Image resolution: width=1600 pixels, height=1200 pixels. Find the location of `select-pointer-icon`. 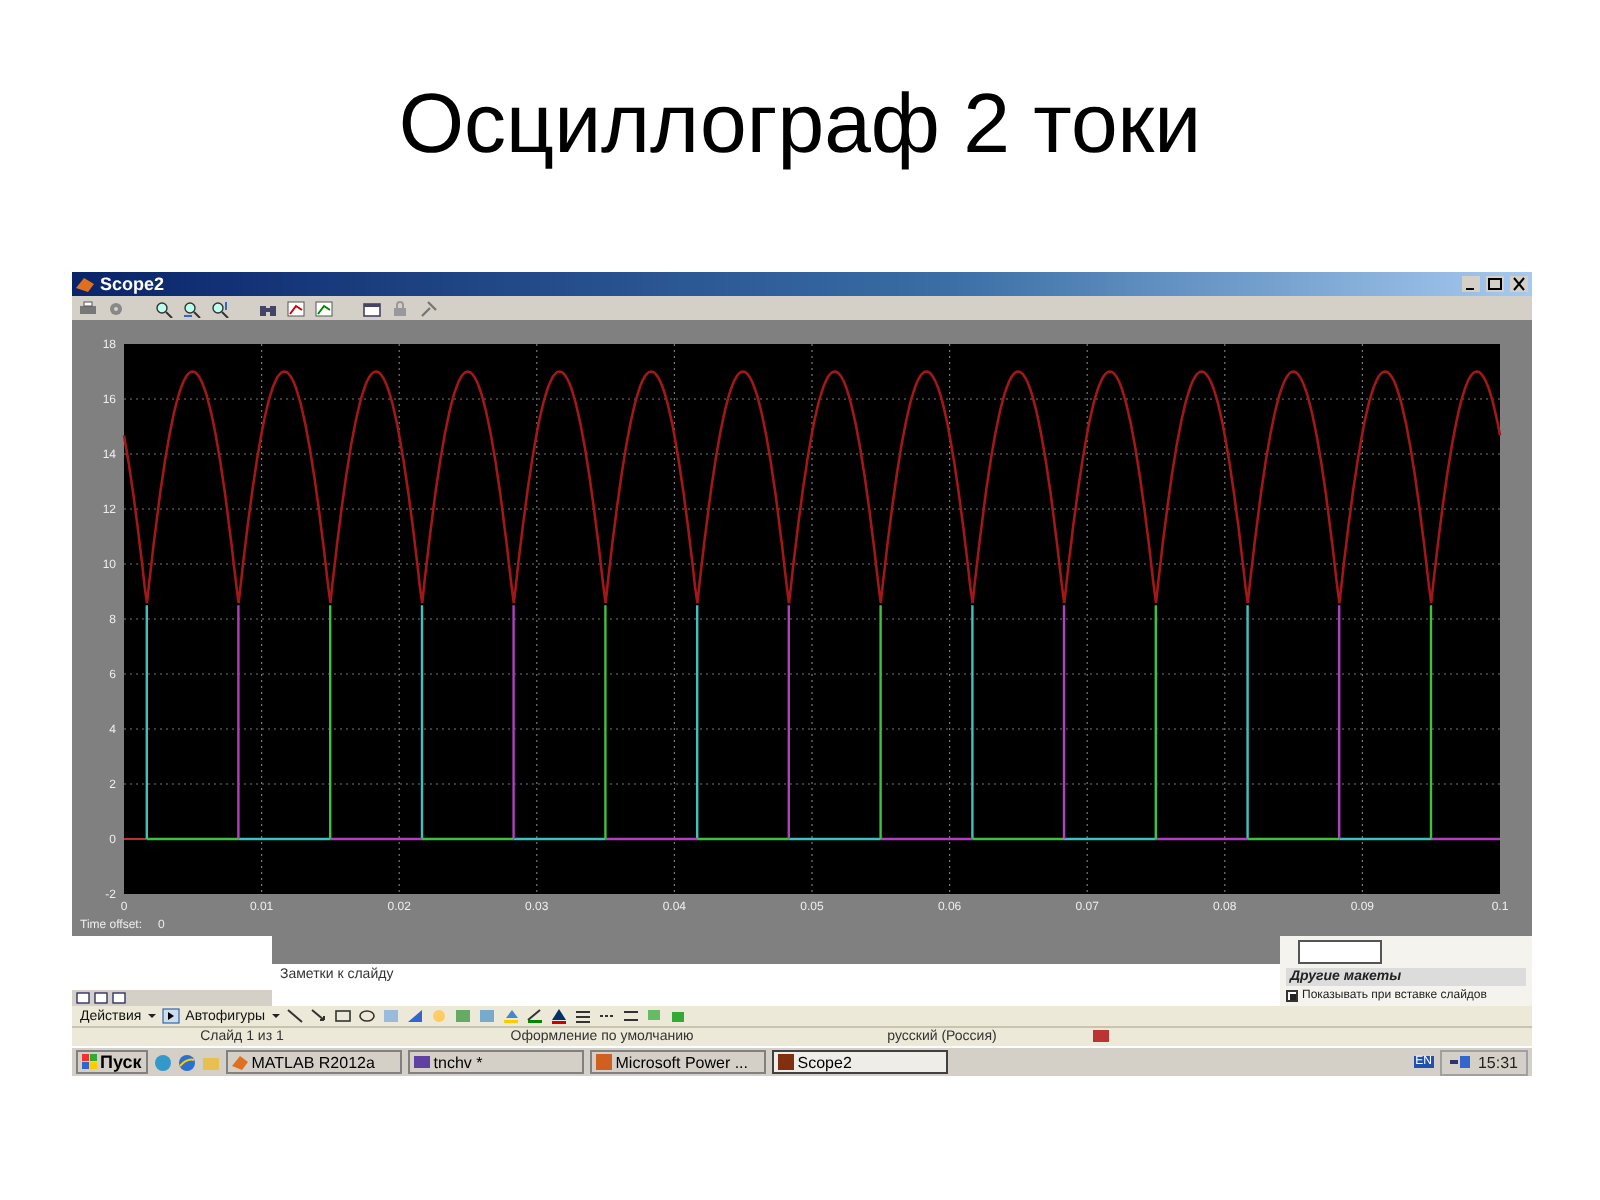

select-pointer-icon is located at coordinates (170, 1016).